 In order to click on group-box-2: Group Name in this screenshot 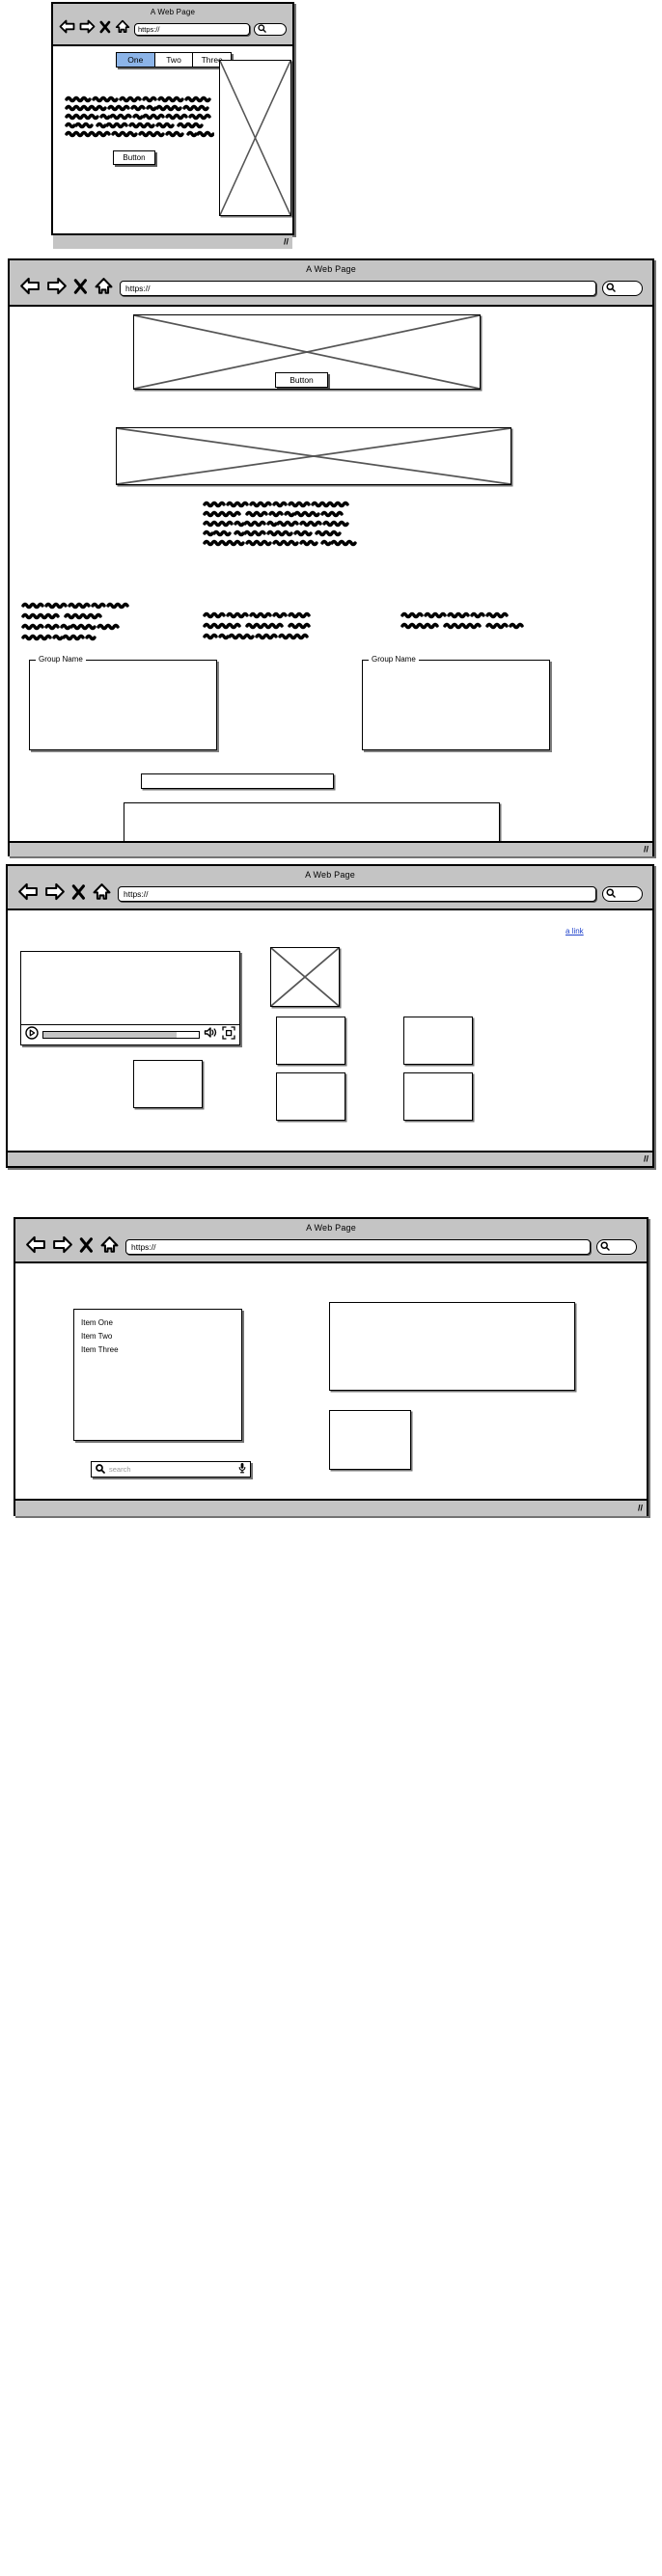, I will do `click(456, 702)`.